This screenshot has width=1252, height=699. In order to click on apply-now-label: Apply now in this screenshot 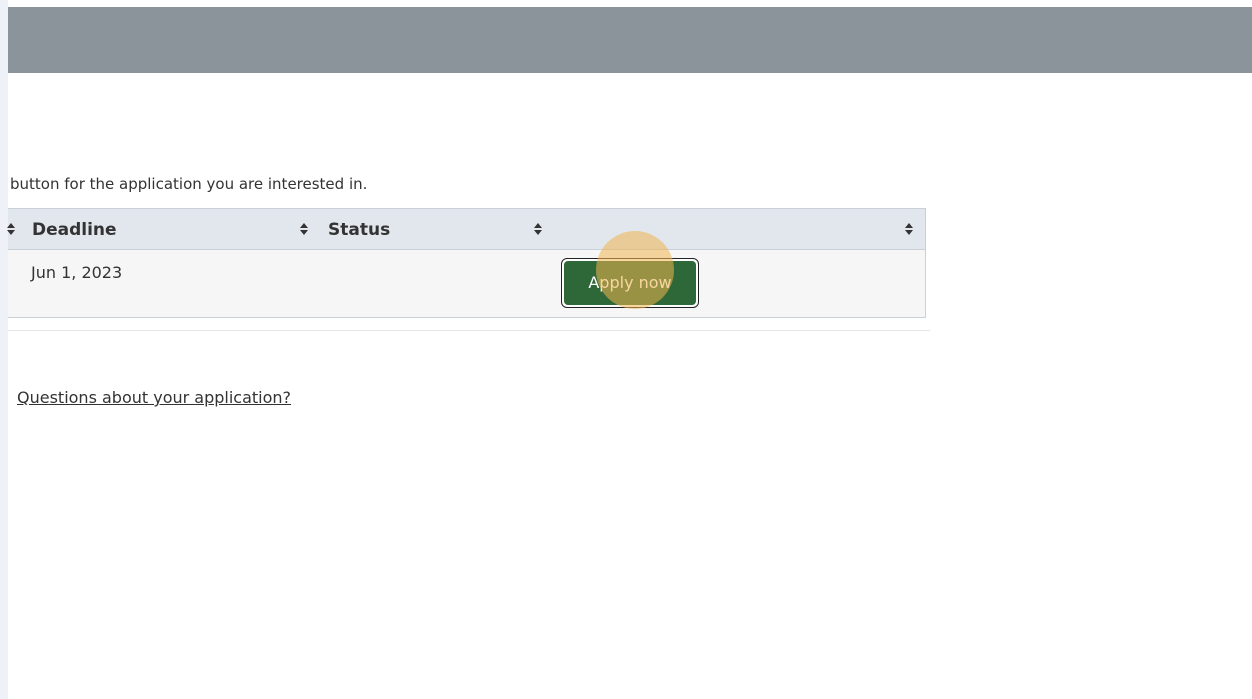, I will do `click(630, 283)`.